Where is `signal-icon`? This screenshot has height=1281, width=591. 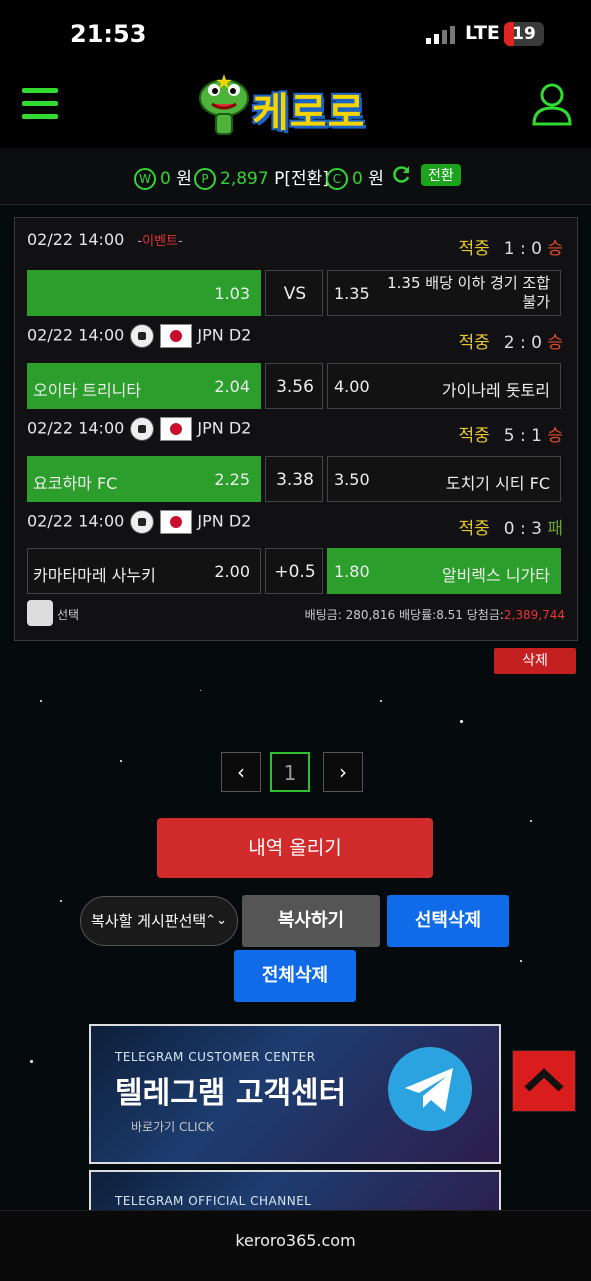
signal-icon is located at coordinates (440, 35).